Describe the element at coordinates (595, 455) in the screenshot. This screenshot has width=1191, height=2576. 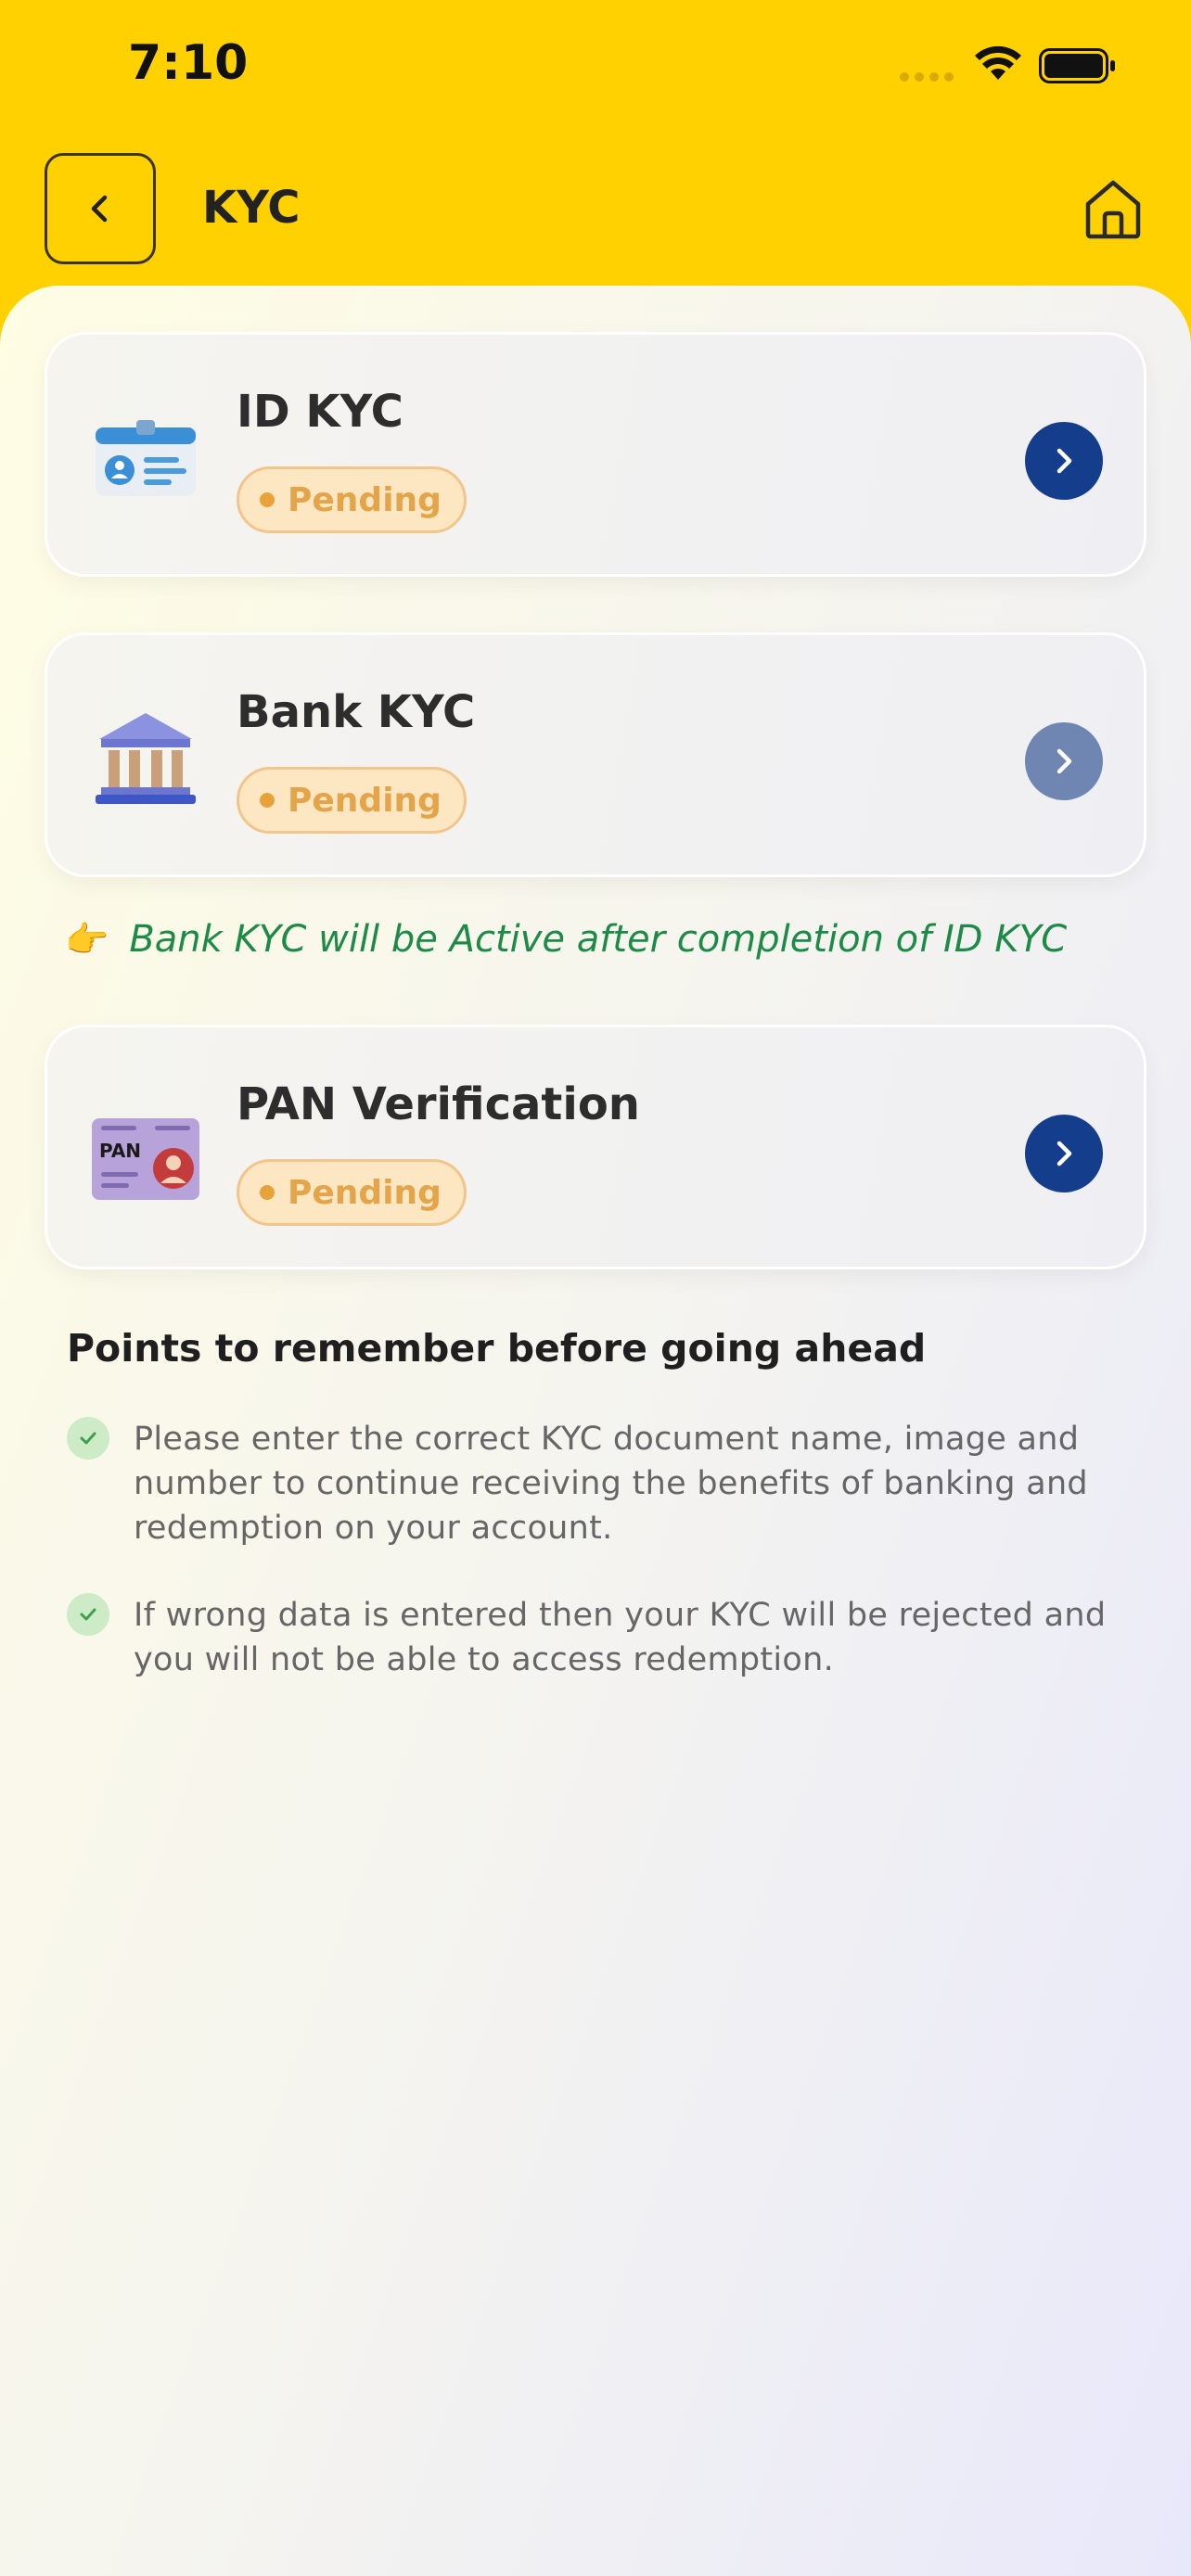
I see `id-kyc-card: ID KYC Pending` at that location.